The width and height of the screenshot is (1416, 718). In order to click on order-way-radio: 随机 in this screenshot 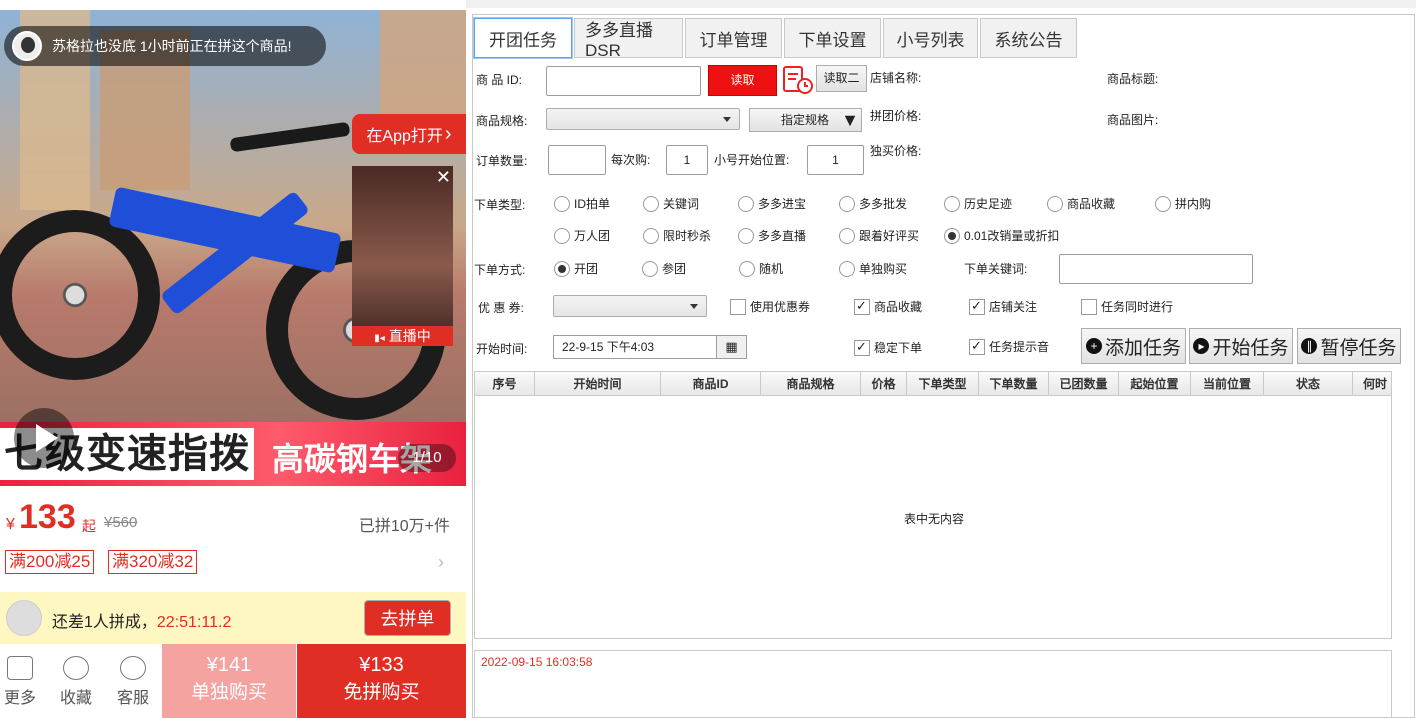, I will do `click(761, 269)`.